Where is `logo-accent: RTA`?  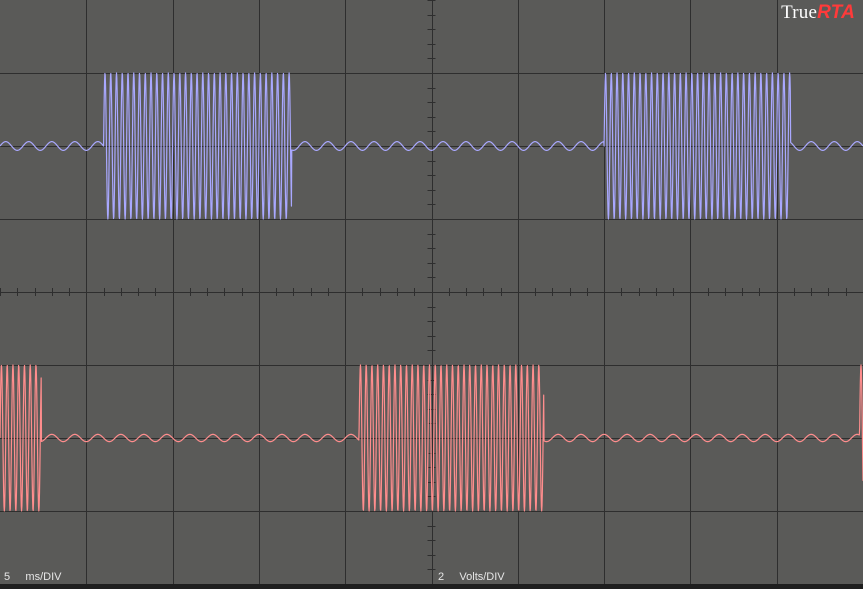 logo-accent: RTA is located at coordinates (836, 12).